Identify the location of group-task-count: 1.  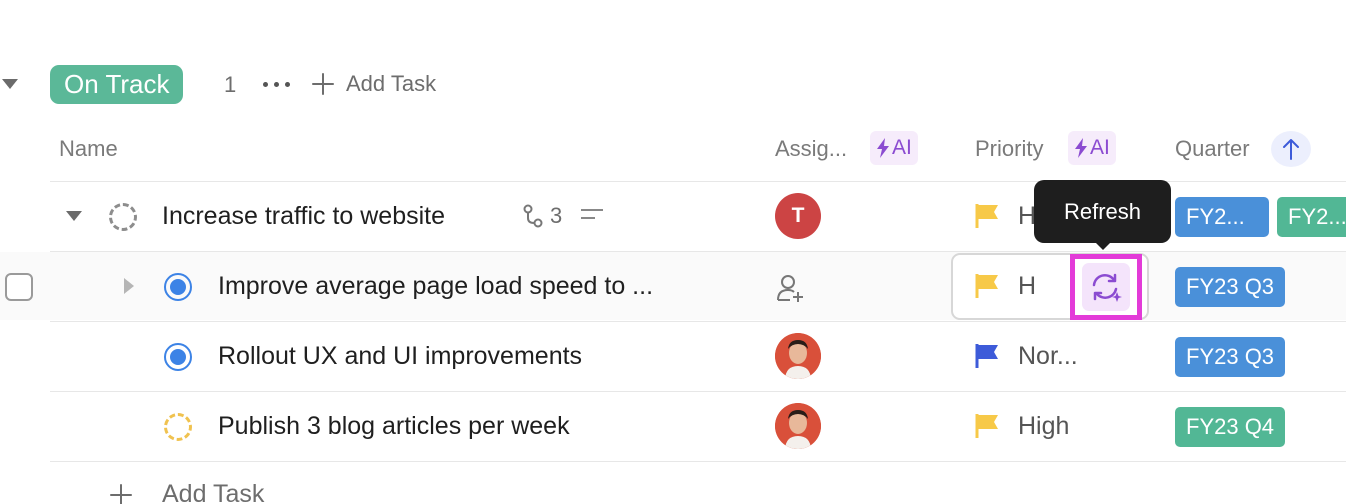
(230, 84).